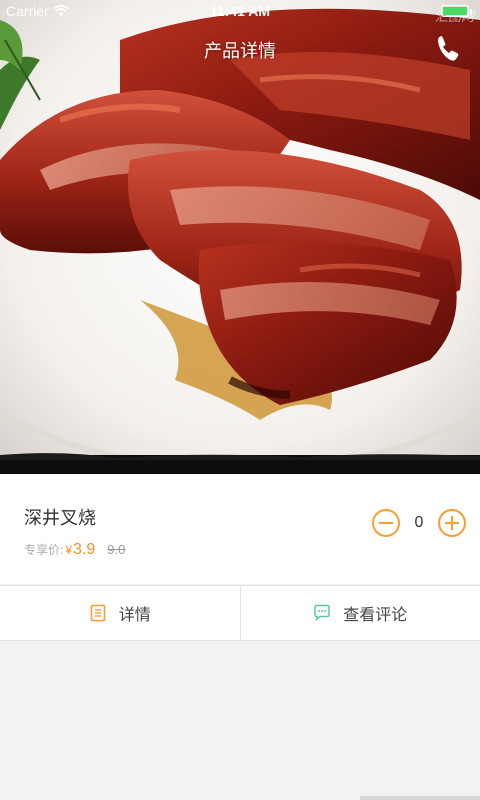  Describe the element at coordinates (452, 523) in the screenshot. I see `increase-quantity-button` at that location.